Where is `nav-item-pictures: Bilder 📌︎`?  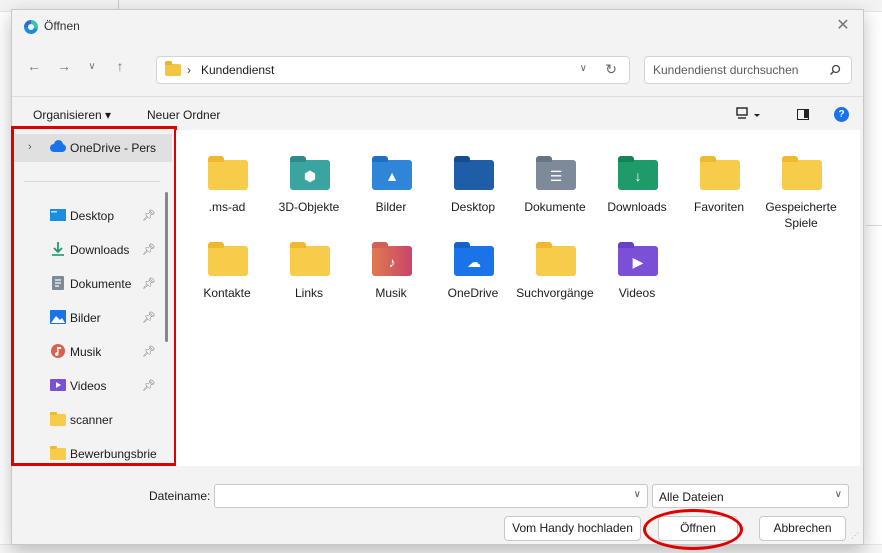 nav-item-pictures: Bilder 📌︎ is located at coordinates (92, 318).